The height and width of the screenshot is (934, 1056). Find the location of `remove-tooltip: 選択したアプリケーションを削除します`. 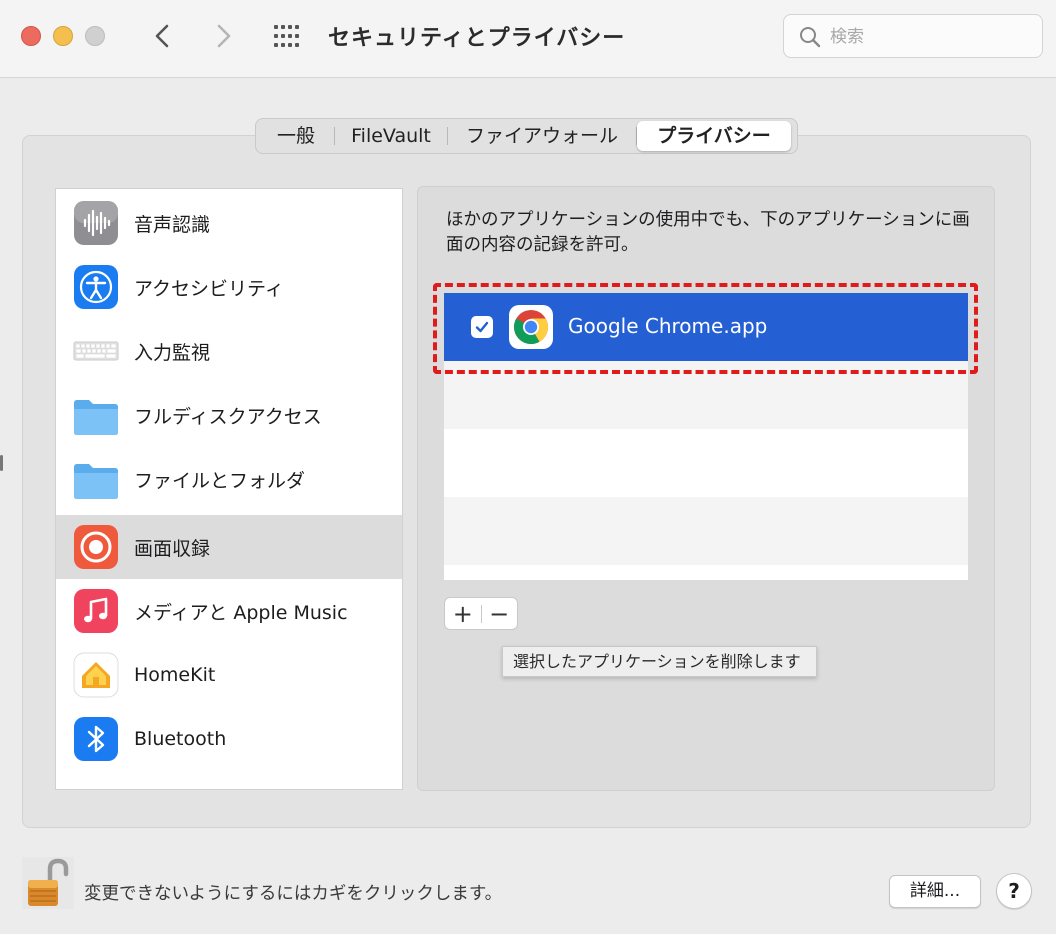

remove-tooltip: 選択したアプリケーションを削除します is located at coordinates (659, 661).